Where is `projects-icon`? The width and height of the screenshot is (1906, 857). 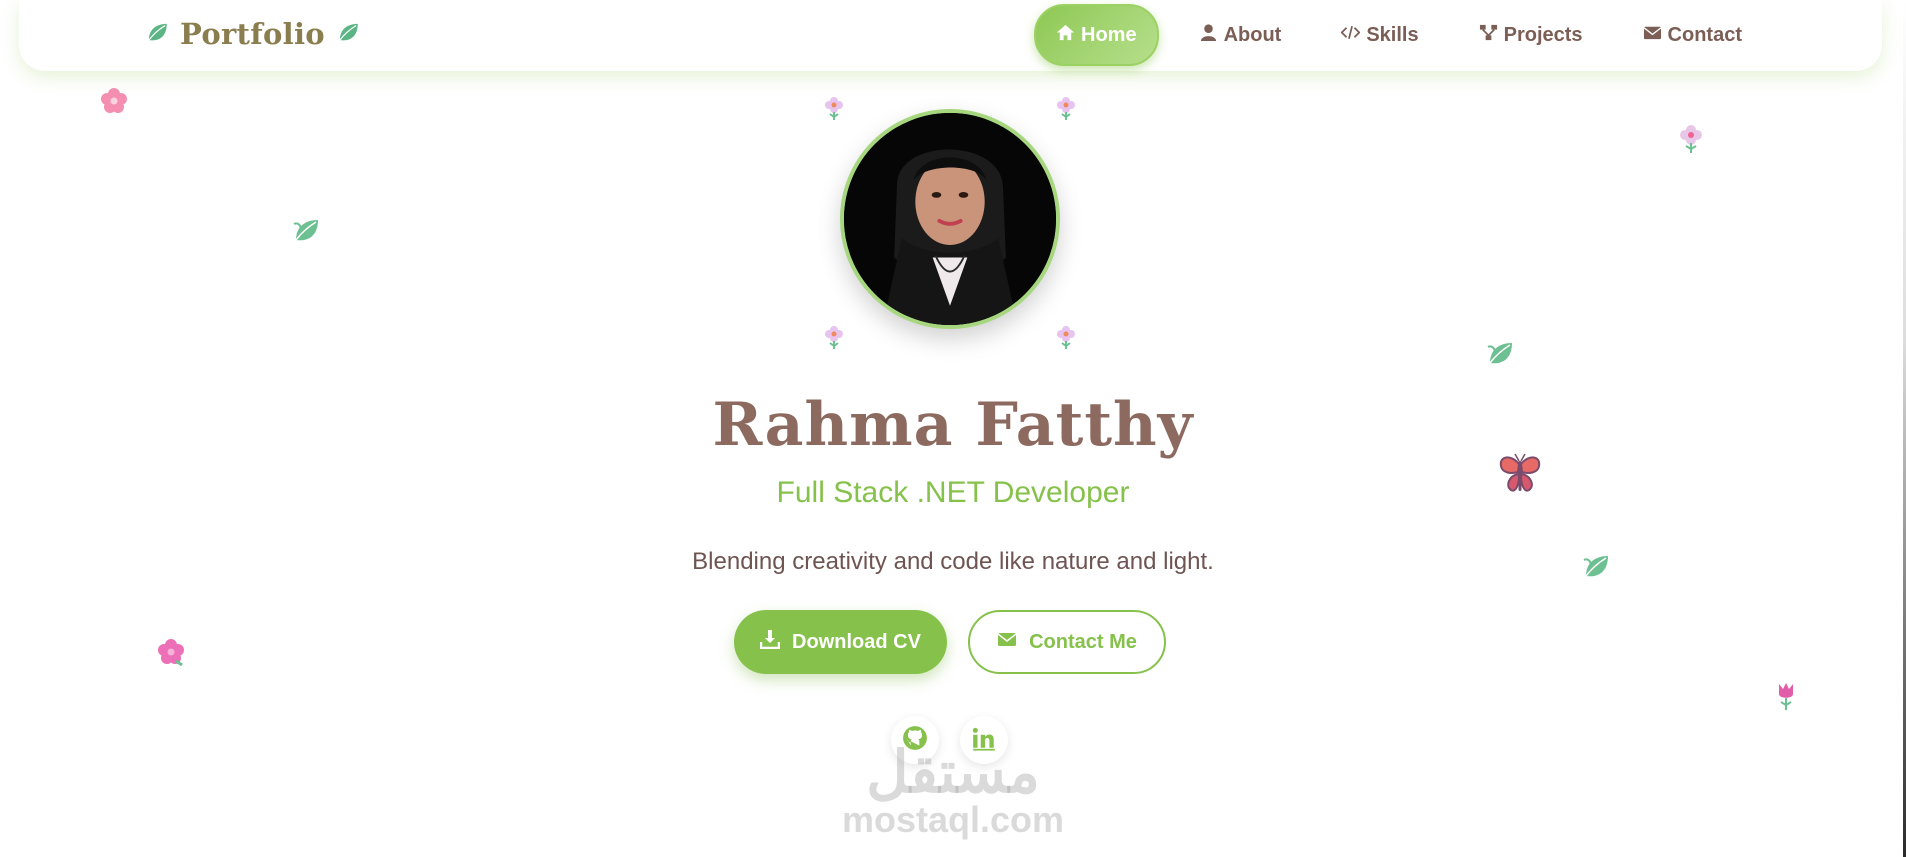
projects-icon is located at coordinates (1488, 35).